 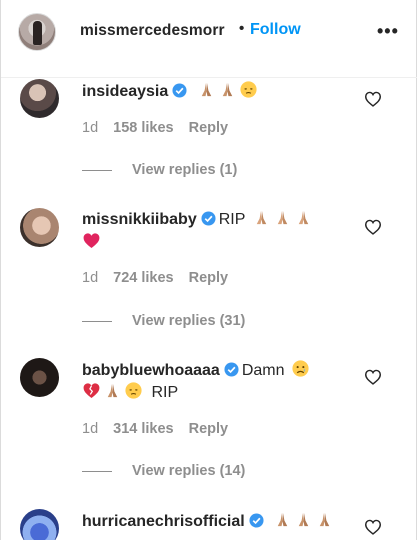 What do you see at coordinates (189, 321) in the screenshot?
I see `view-replies-label: View replies (31)` at bounding box center [189, 321].